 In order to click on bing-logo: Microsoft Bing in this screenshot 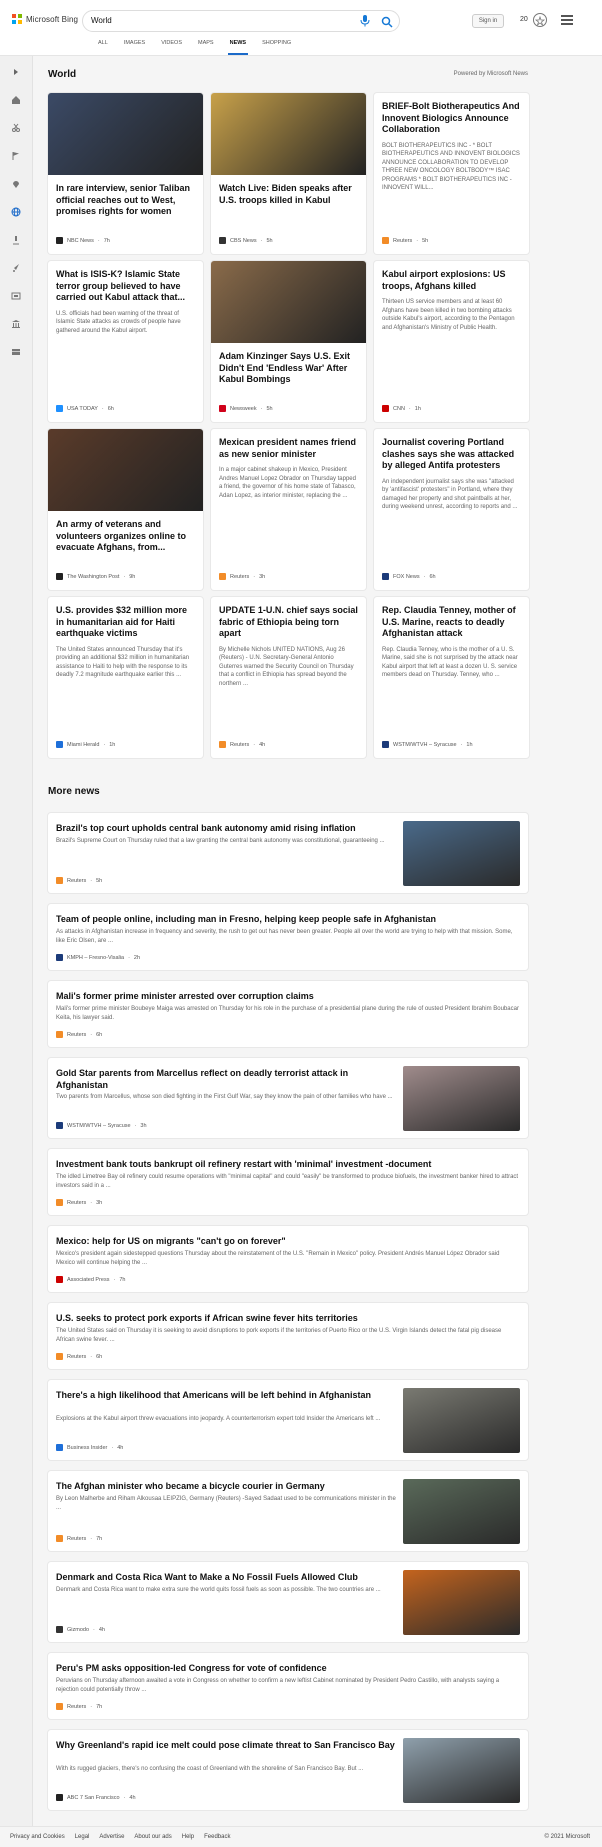, I will do `click(45, 19)`.